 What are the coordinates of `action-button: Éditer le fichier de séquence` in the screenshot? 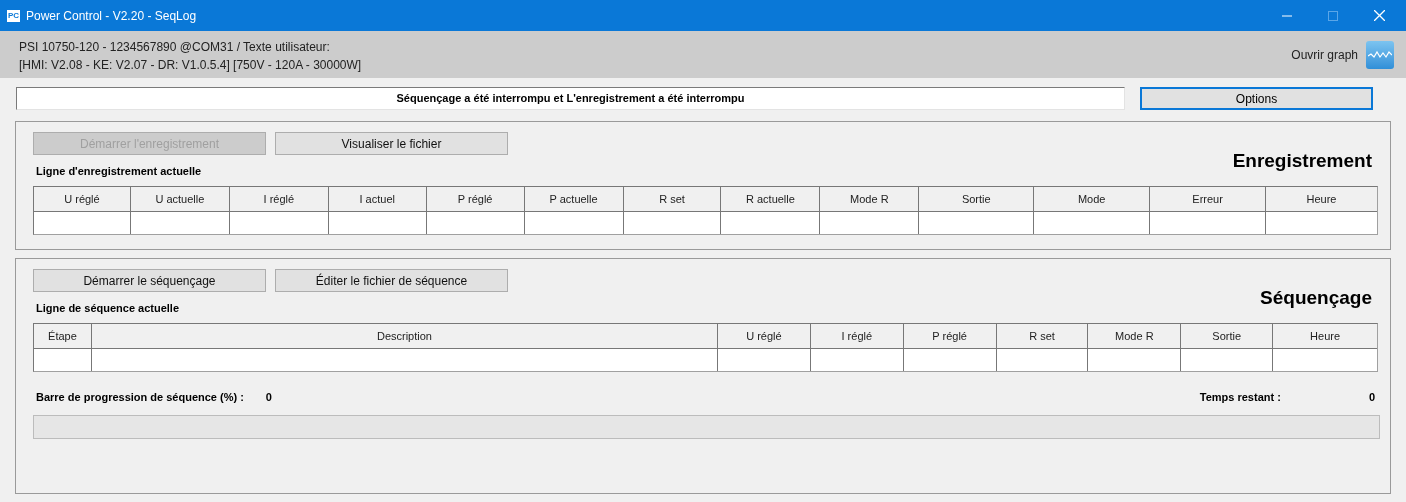 It's located at (391, 280).